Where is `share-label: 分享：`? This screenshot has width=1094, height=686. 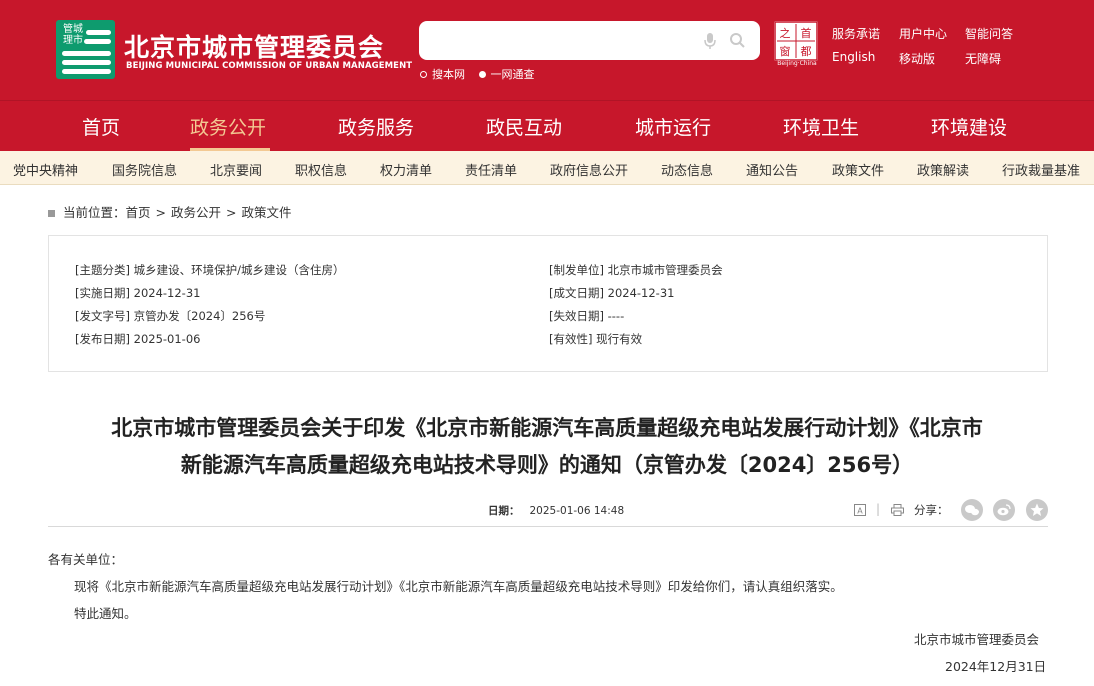
share-label: 分享： is located at coordinates (931, 510).